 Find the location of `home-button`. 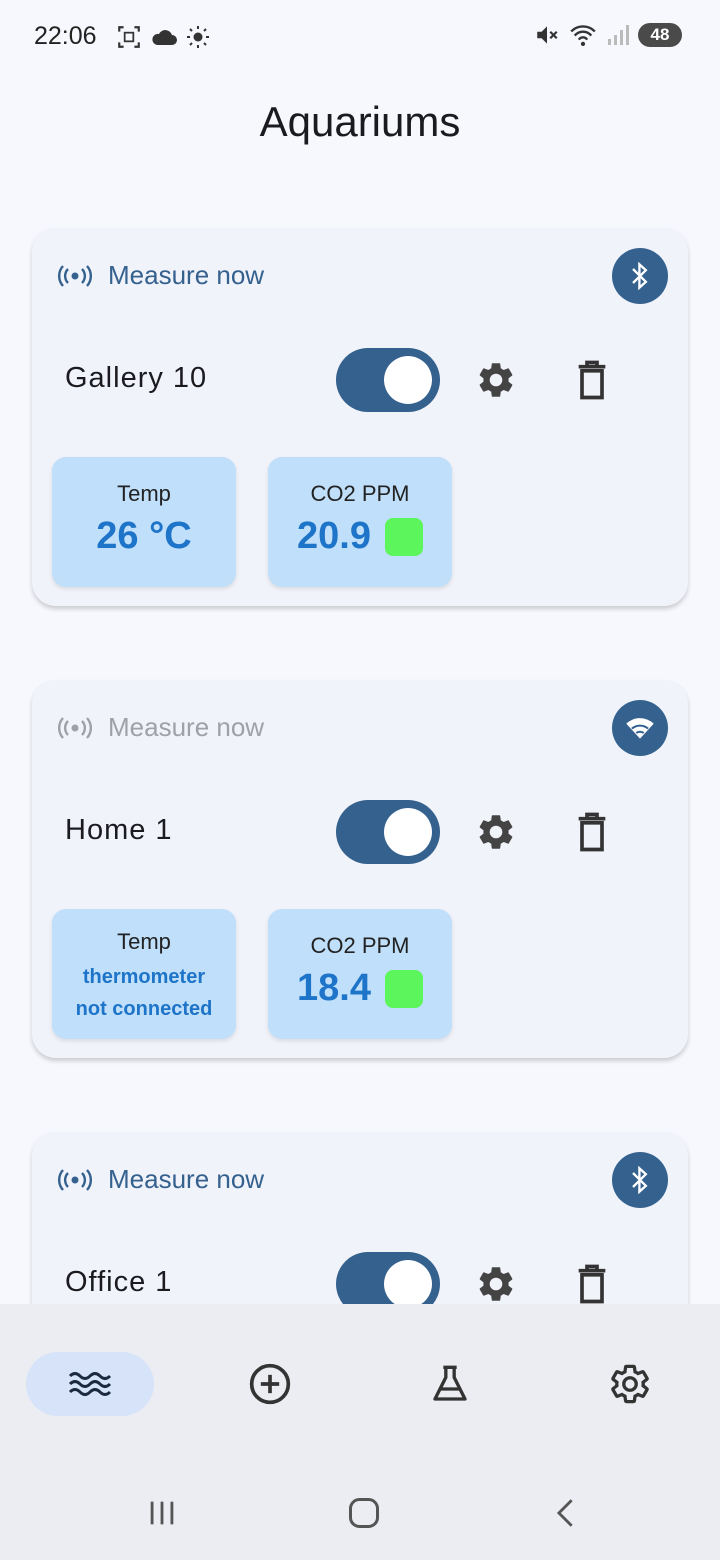

home-button is located at coordinates (364, 1513).